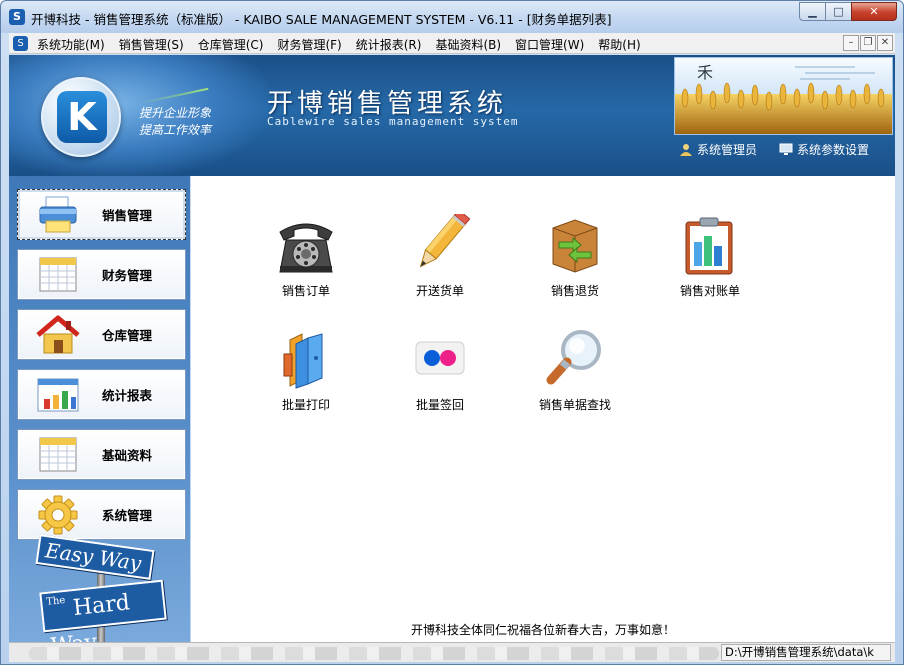  Describe the element at coordinates (127, 275) in the screenshot. I see `sidebar-item-label: 财务管理` at that location.